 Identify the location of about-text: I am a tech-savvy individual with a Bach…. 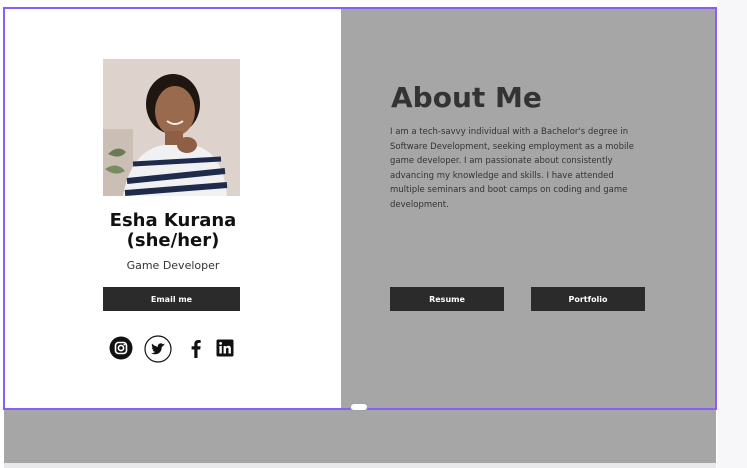
(512, 168).